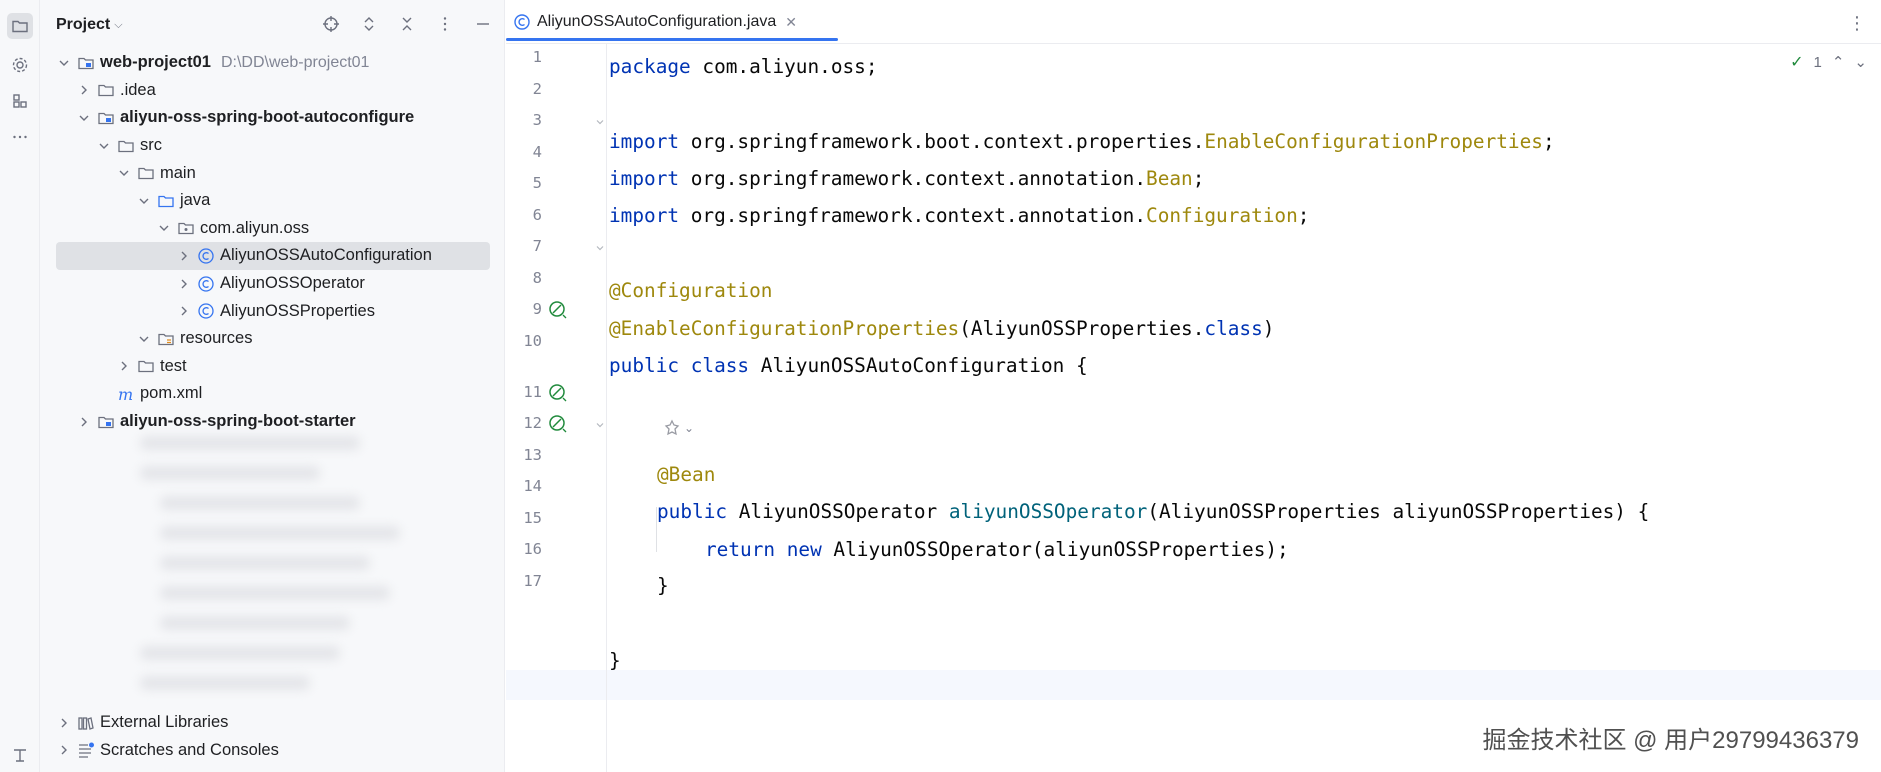 Image resolution: width=1881 pixels, height=772 pixels. What do you see at coordinates (686, 475) in the screenshot?
I see `code-line-11: @Bean` at bounding box center [686, 475].